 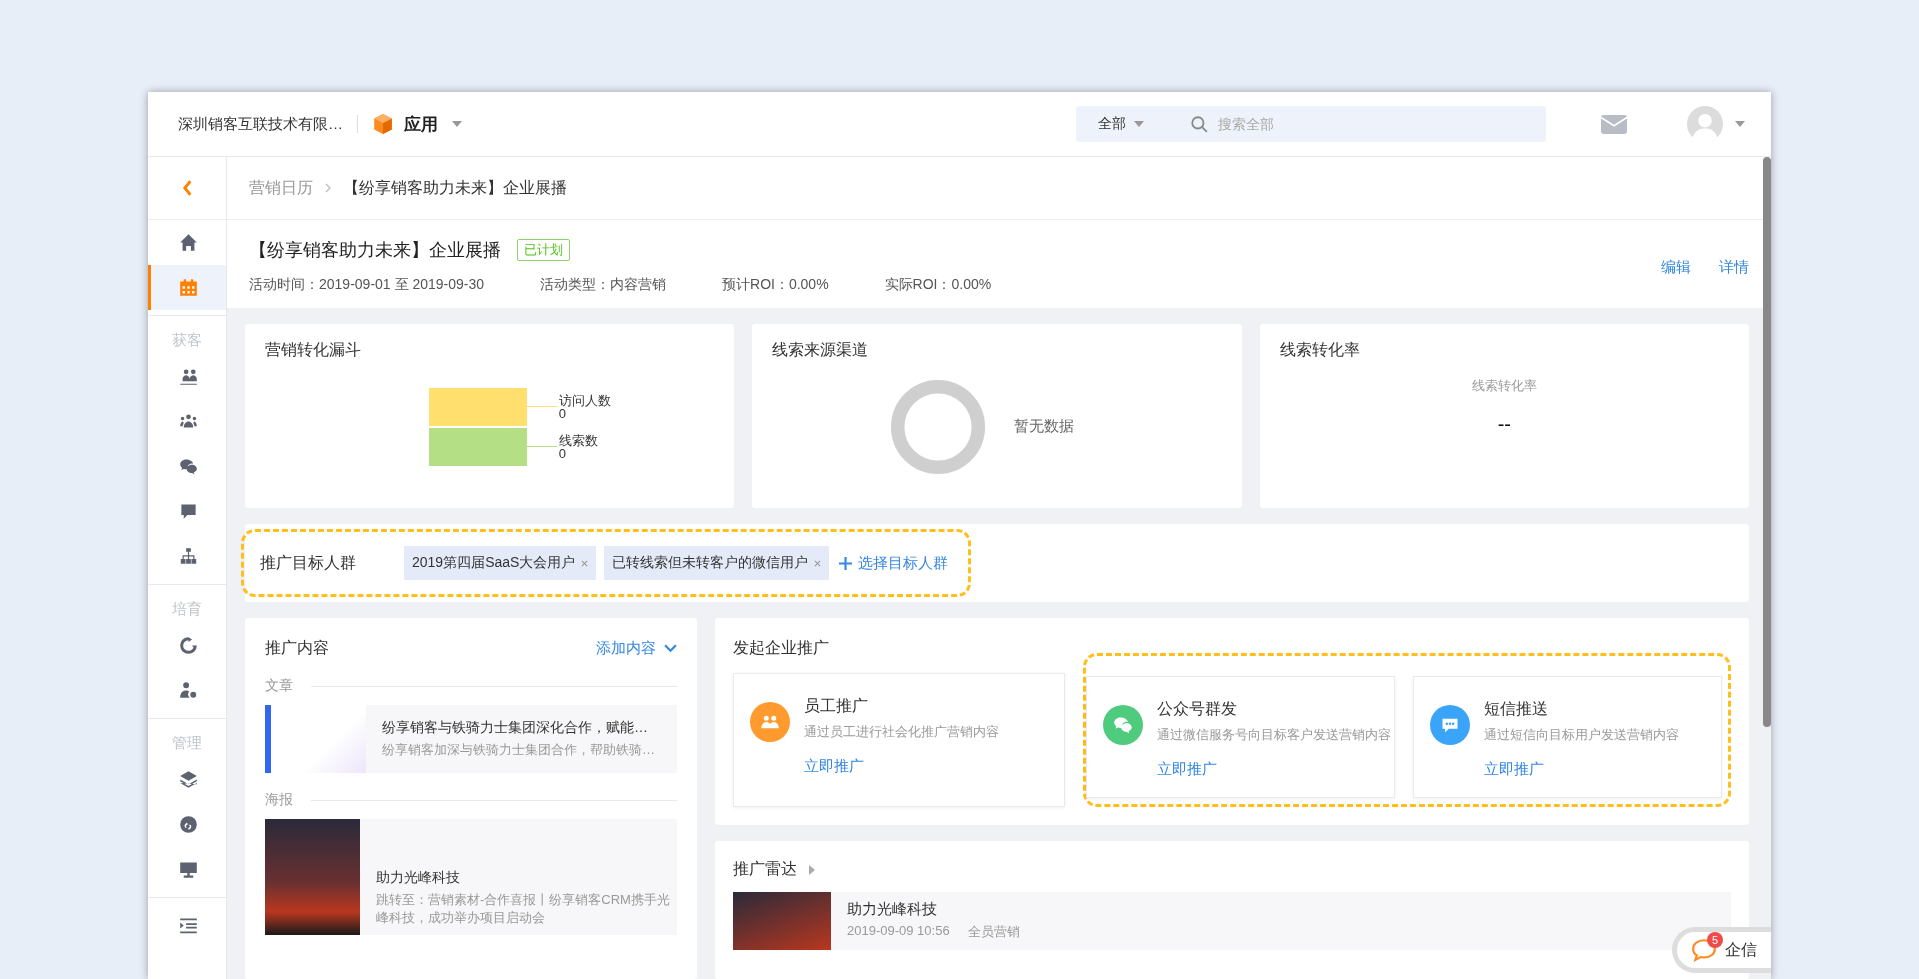 I want to click on action-link: 详情, so click(x=1734, y=267).